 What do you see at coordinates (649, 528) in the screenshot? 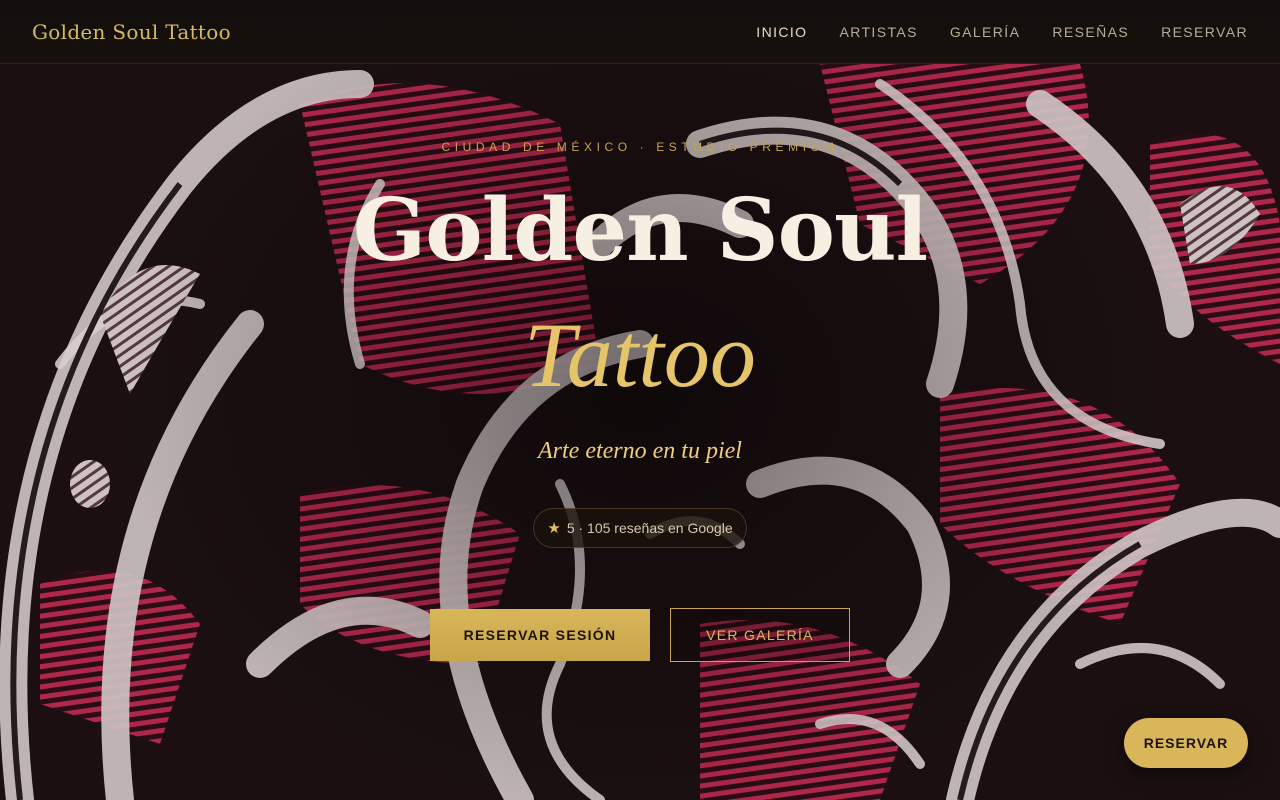
I see `rating-text: 5 · 105 reseñas en Google` at bounding box center [649, 528].